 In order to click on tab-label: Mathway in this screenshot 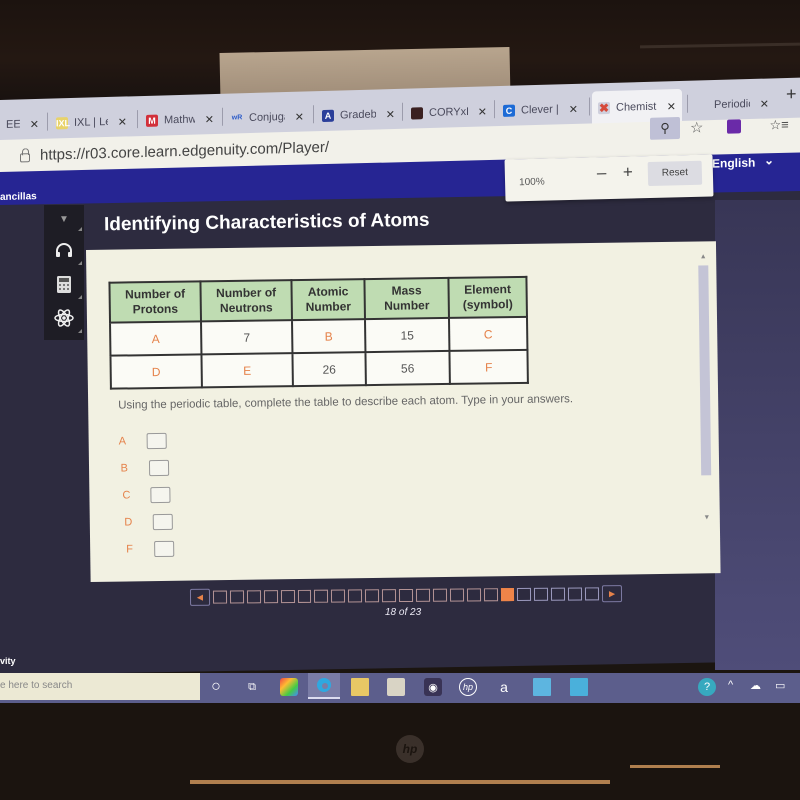, I will do `click(179, 120)`.